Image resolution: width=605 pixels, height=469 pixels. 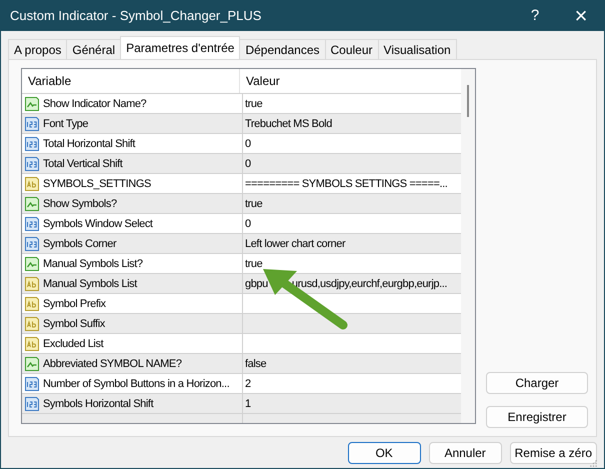 I want to click on variable-value: Trebuchet MS Bold, so click(x=288, y=124).